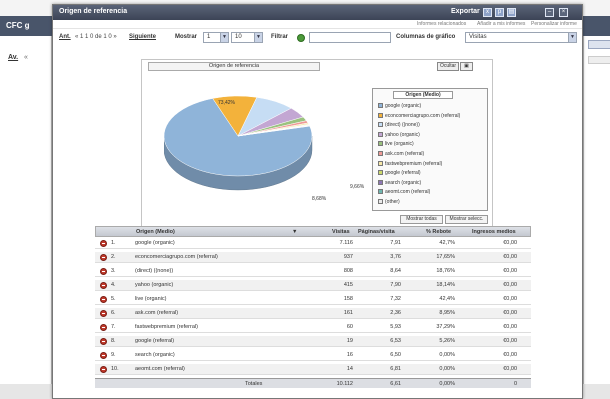  What do you see at coordinates (65, 37) in the screenshot?
I see `prev-page-link: Ant.` at bounding box center [65, 37].